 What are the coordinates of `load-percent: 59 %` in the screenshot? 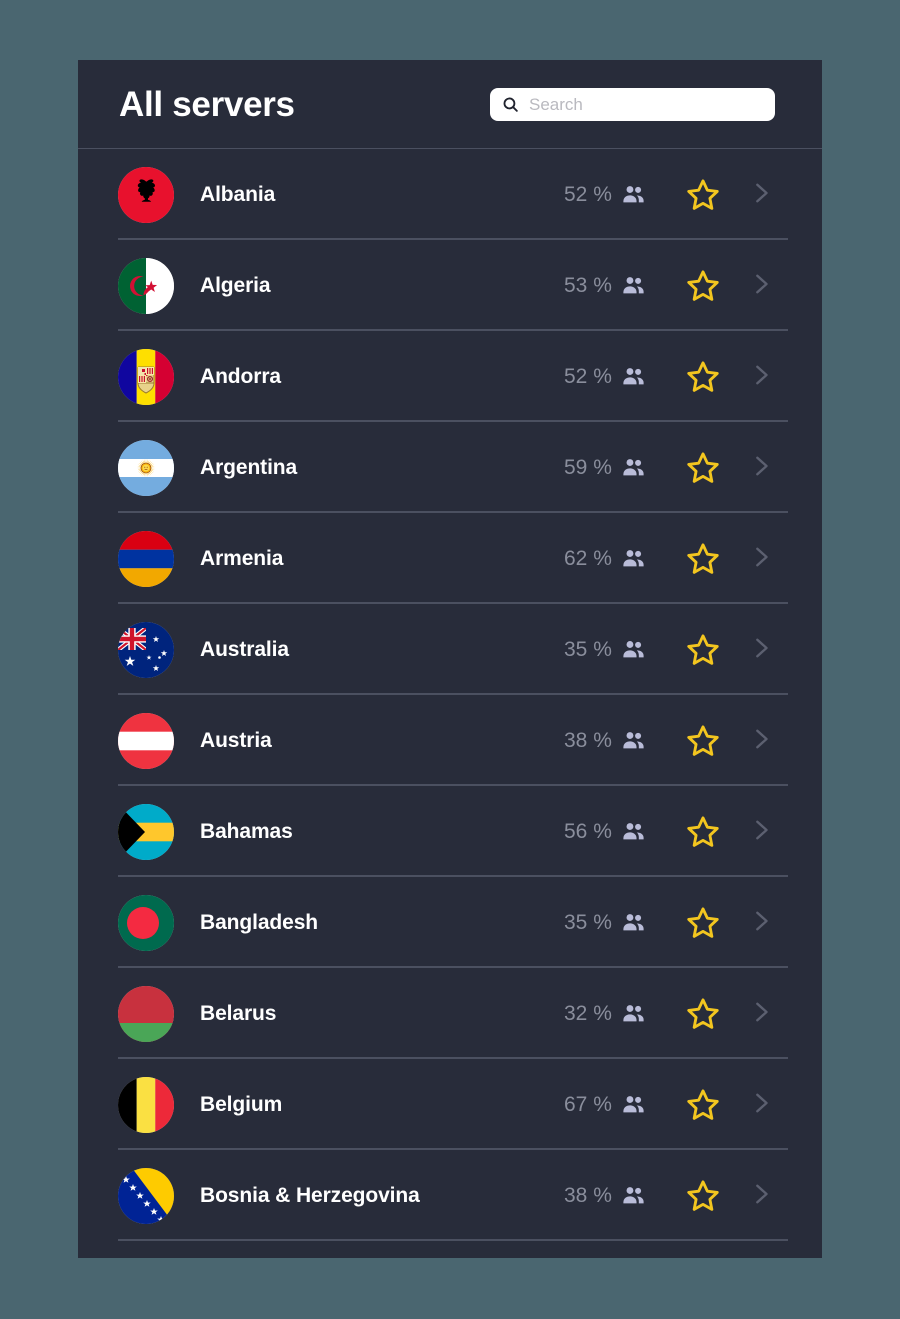 It's located at (588, 467).